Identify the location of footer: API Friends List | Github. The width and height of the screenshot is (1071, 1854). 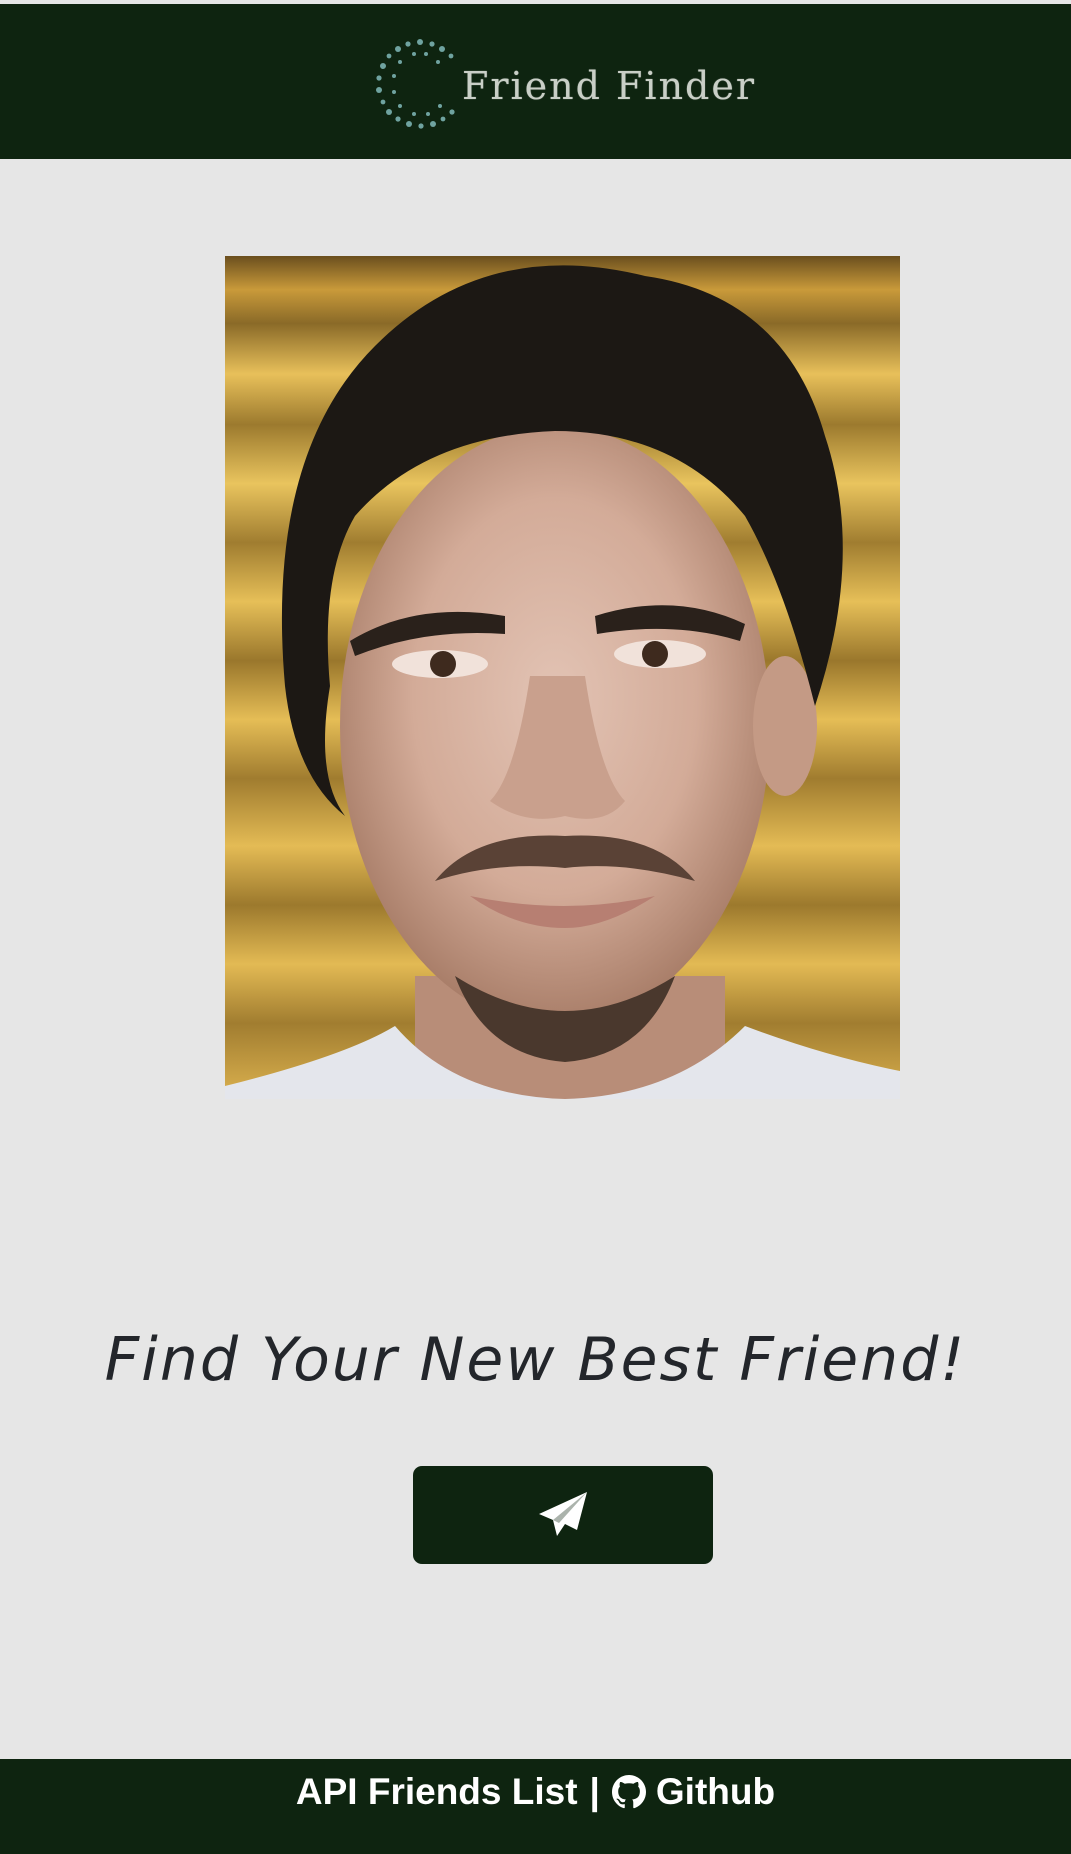
(535, 1806).